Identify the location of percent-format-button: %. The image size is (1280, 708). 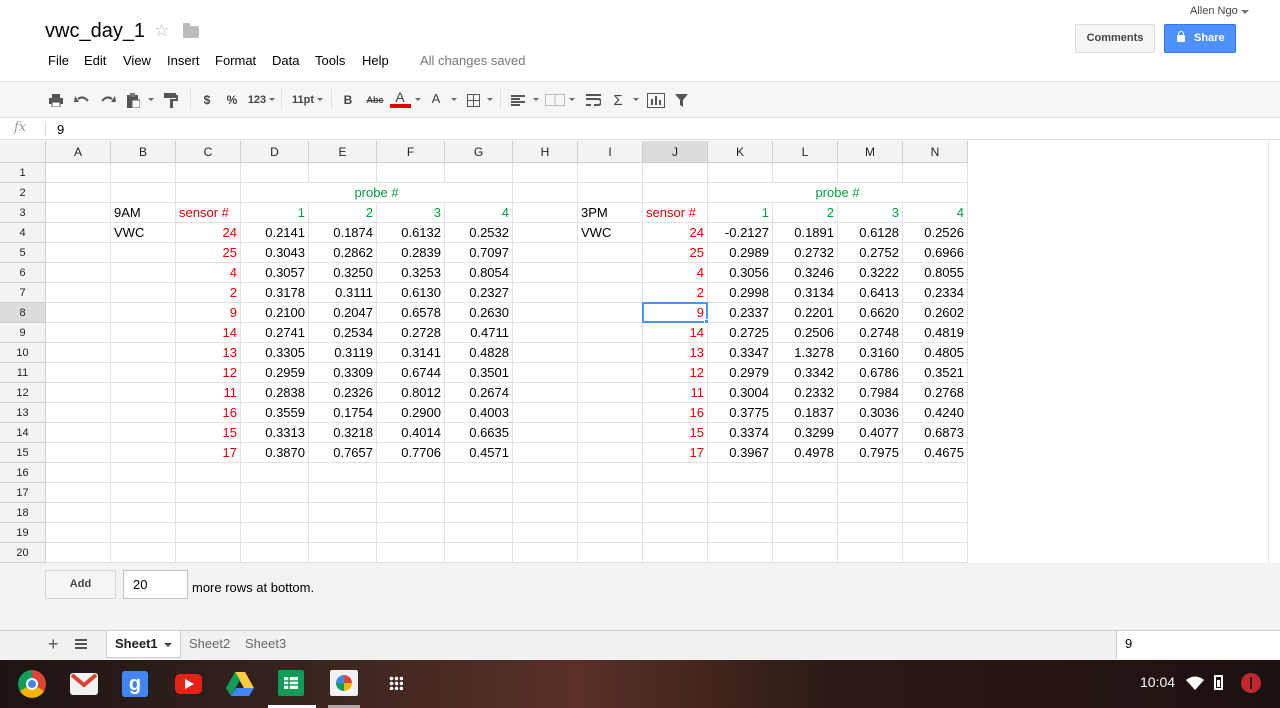
(232, 100).